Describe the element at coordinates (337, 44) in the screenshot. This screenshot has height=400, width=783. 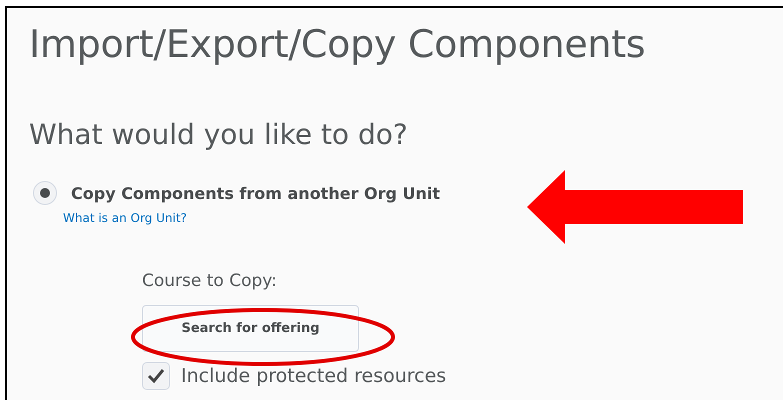
I see `page-title: Import/Export/Copy Components` at that location.